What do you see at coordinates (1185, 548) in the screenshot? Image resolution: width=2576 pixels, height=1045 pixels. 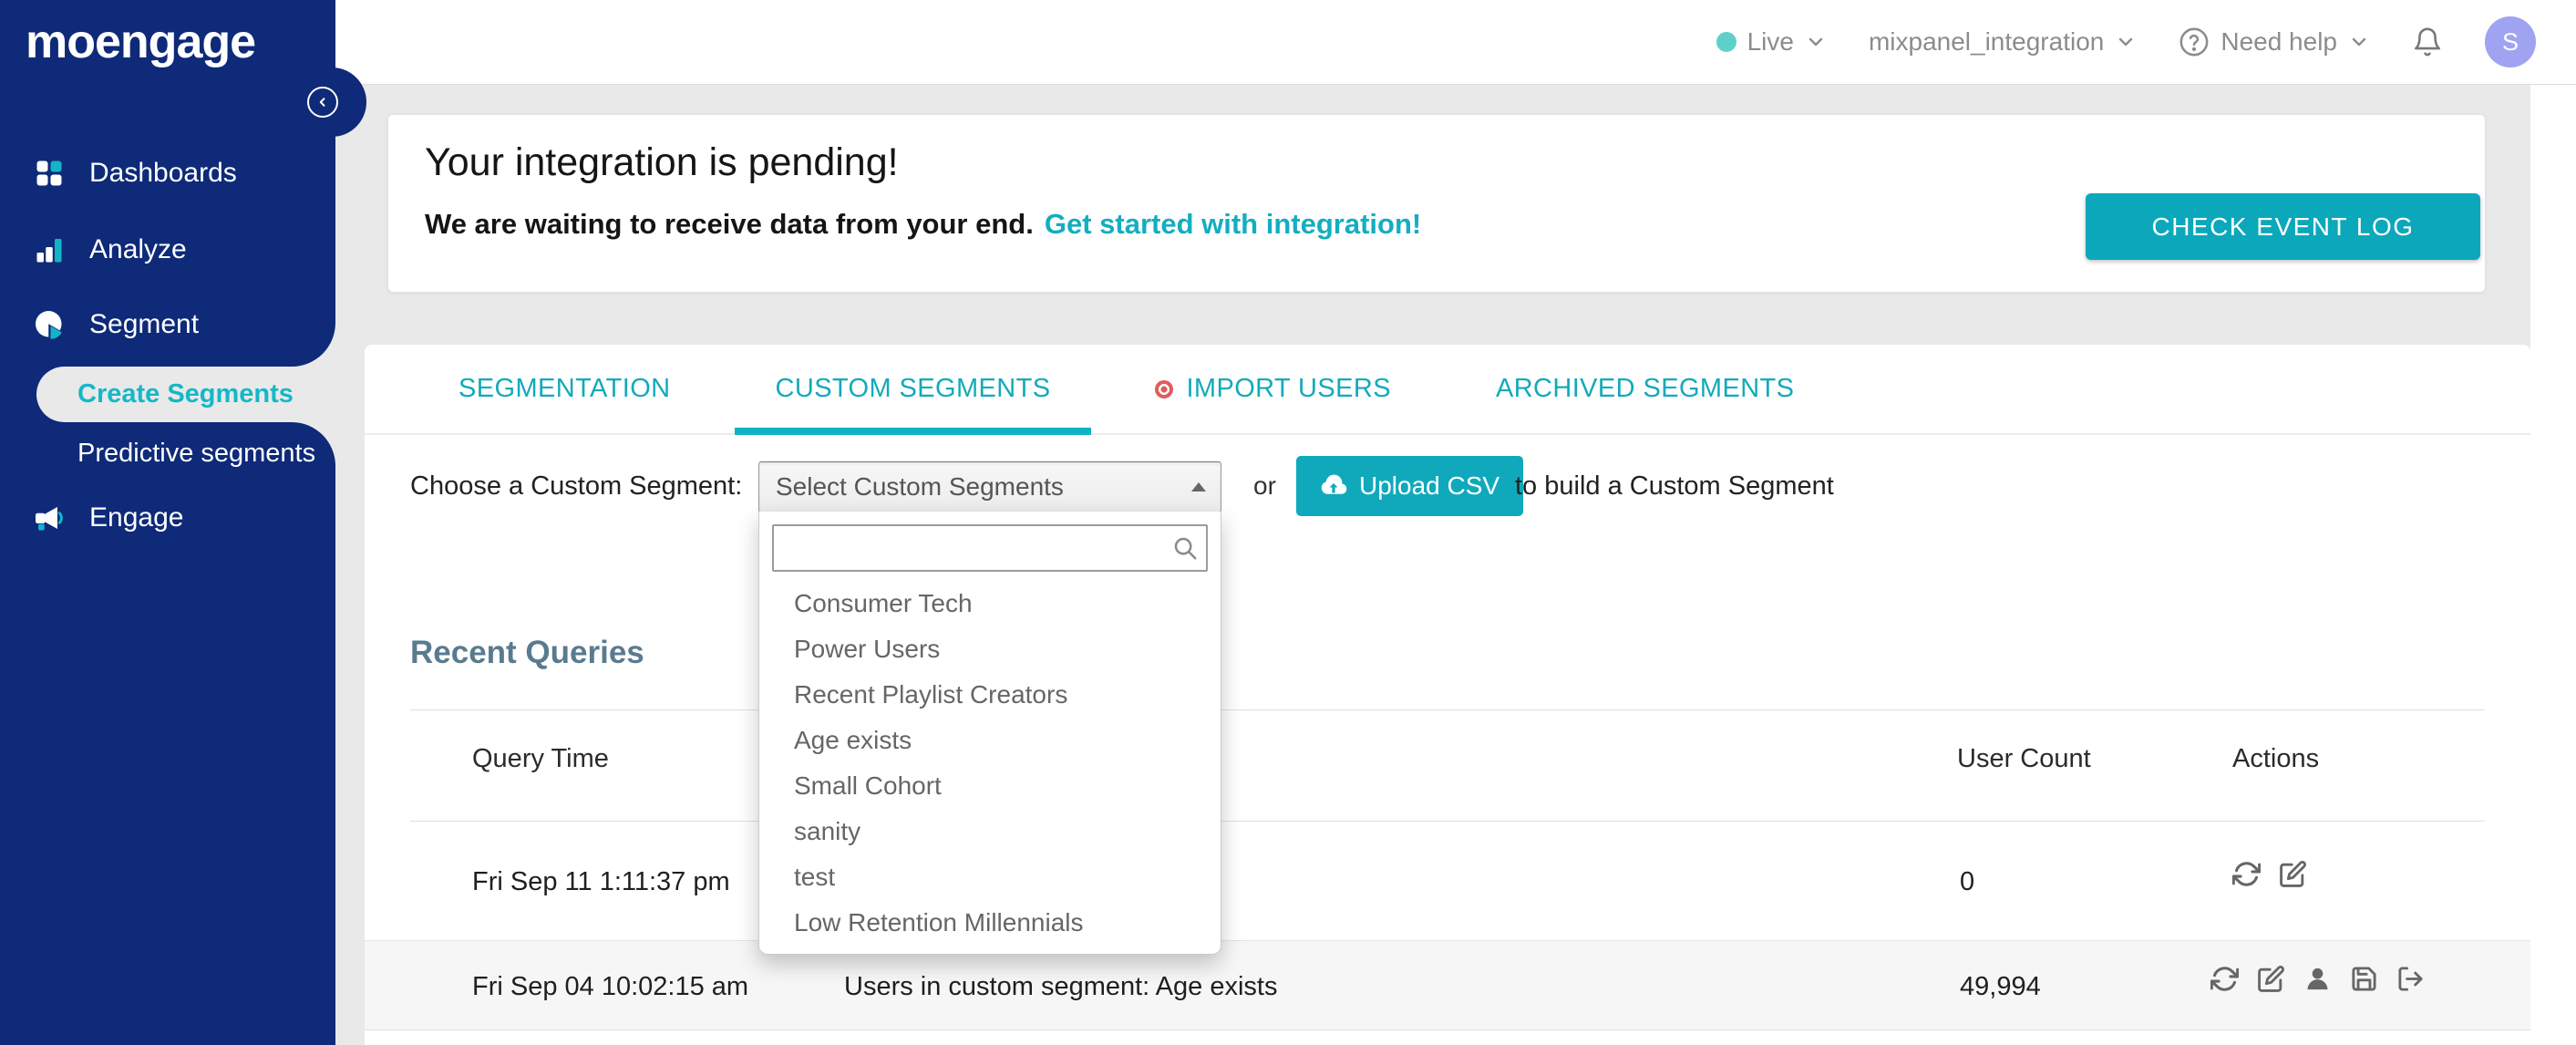 I see `search-icon` at bounding box center [1185, 548].